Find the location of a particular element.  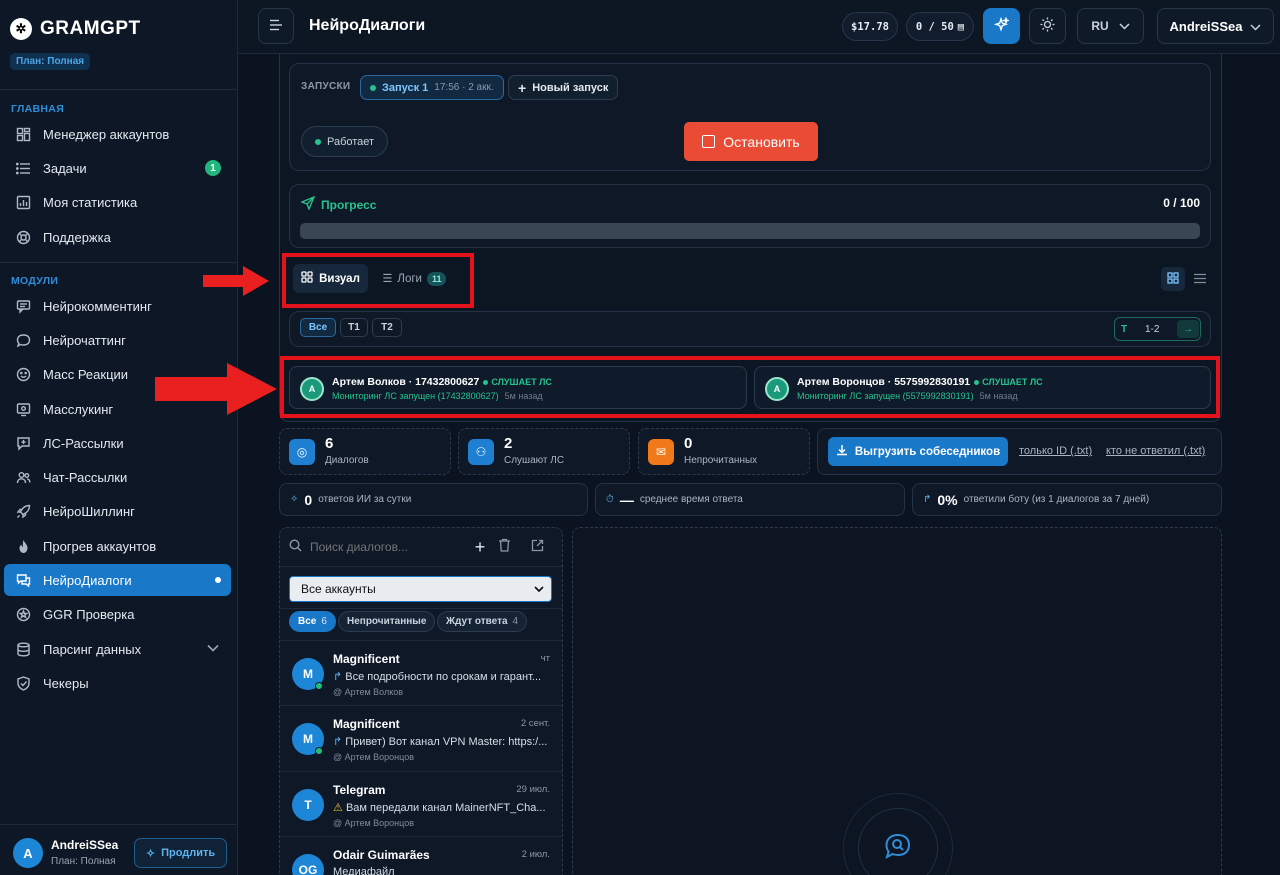

filter-chip-unread: Непрочитанные is located at coordinates (387, 621).